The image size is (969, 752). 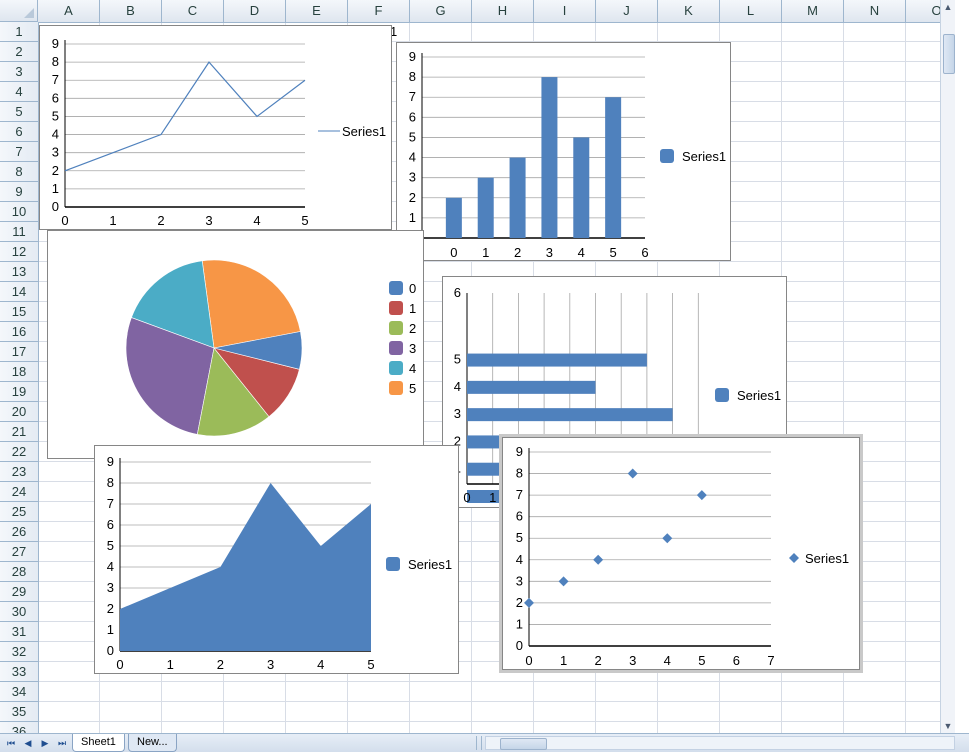 I want to click on x-tick-label: 4, so click(x=320, y=664).